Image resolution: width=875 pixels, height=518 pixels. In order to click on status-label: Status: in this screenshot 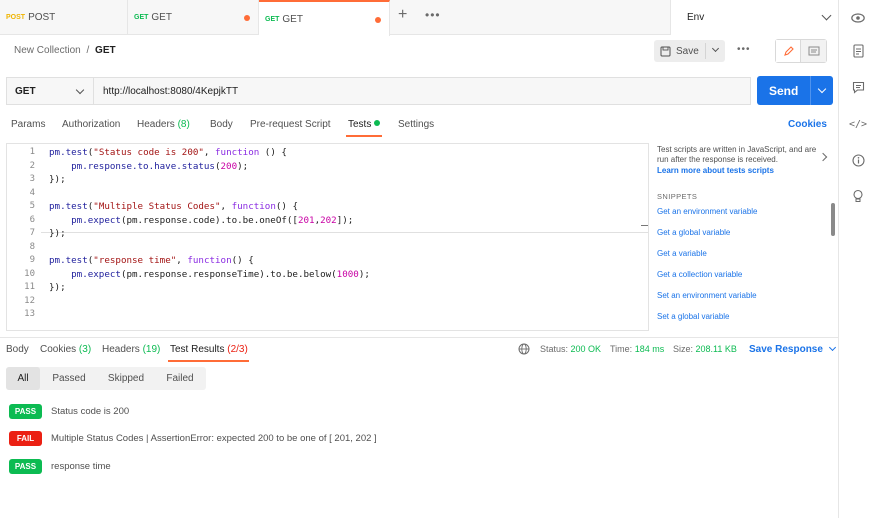, I will do `click(554, 349)`.